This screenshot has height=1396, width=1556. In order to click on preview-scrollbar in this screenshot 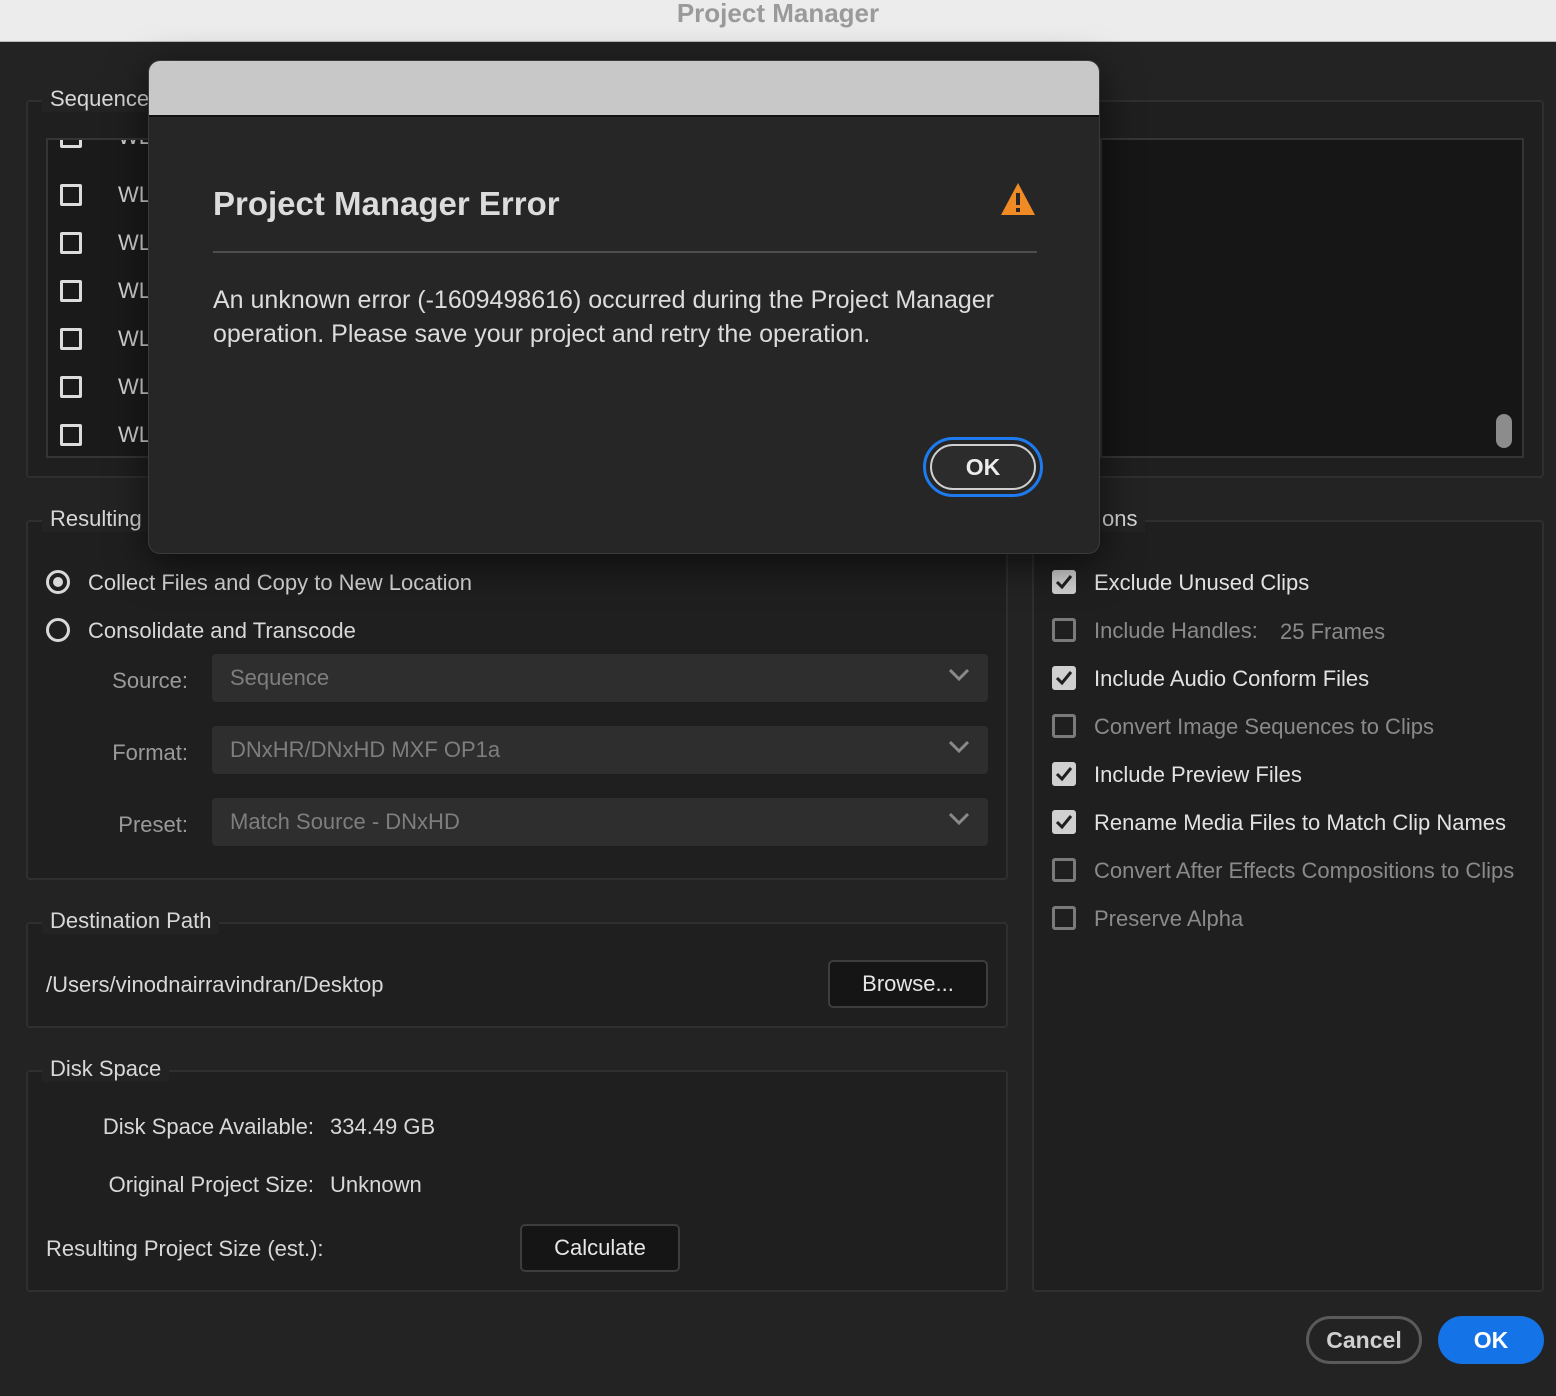, I will do `click(1504, 431)`.